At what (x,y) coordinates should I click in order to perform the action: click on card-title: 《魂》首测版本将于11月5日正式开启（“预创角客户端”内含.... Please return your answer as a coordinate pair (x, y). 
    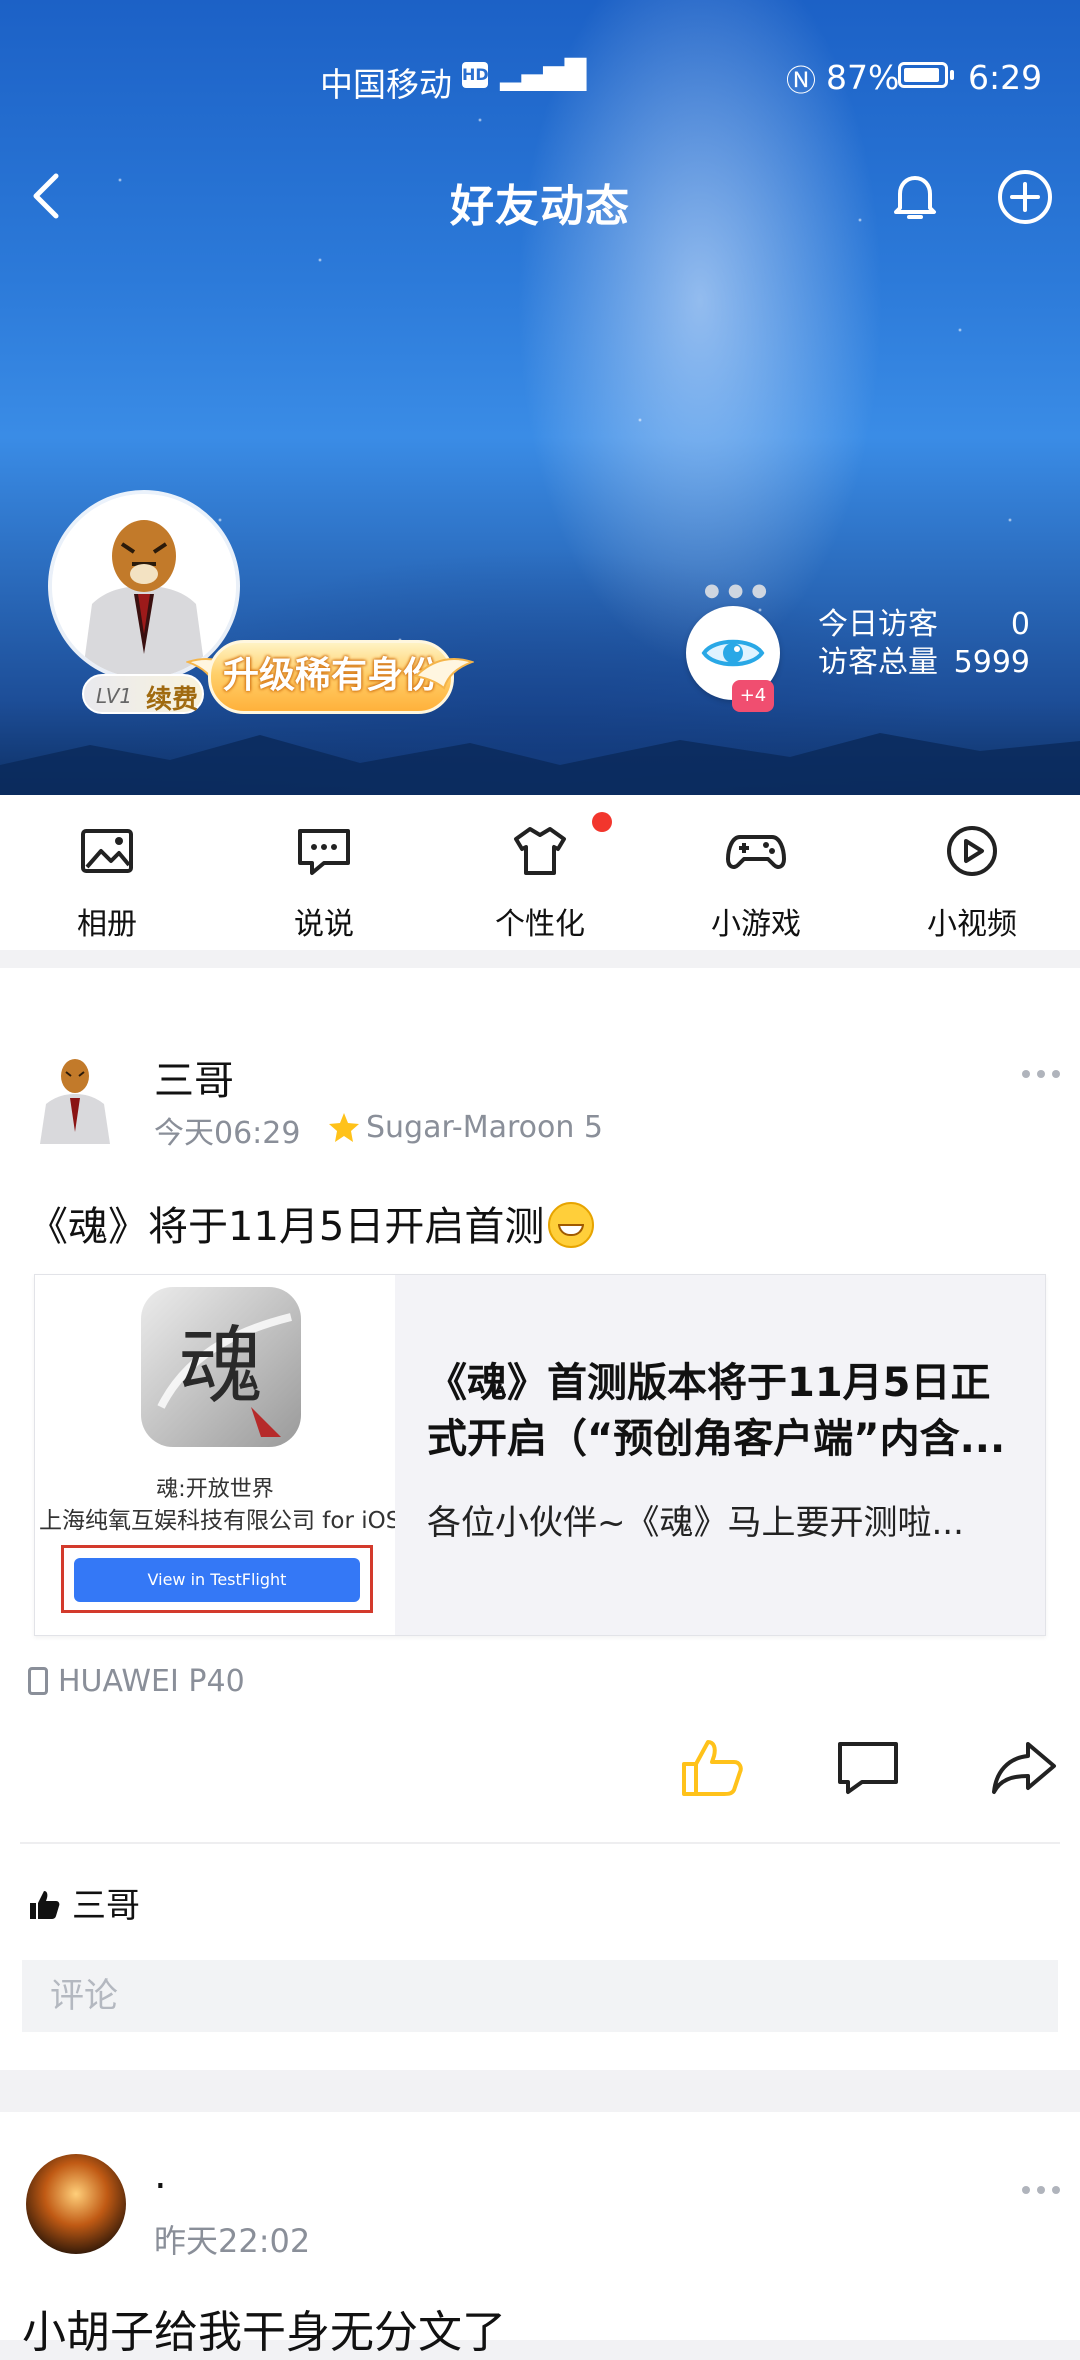
    Looking at the image, I should click on (716, 1411).